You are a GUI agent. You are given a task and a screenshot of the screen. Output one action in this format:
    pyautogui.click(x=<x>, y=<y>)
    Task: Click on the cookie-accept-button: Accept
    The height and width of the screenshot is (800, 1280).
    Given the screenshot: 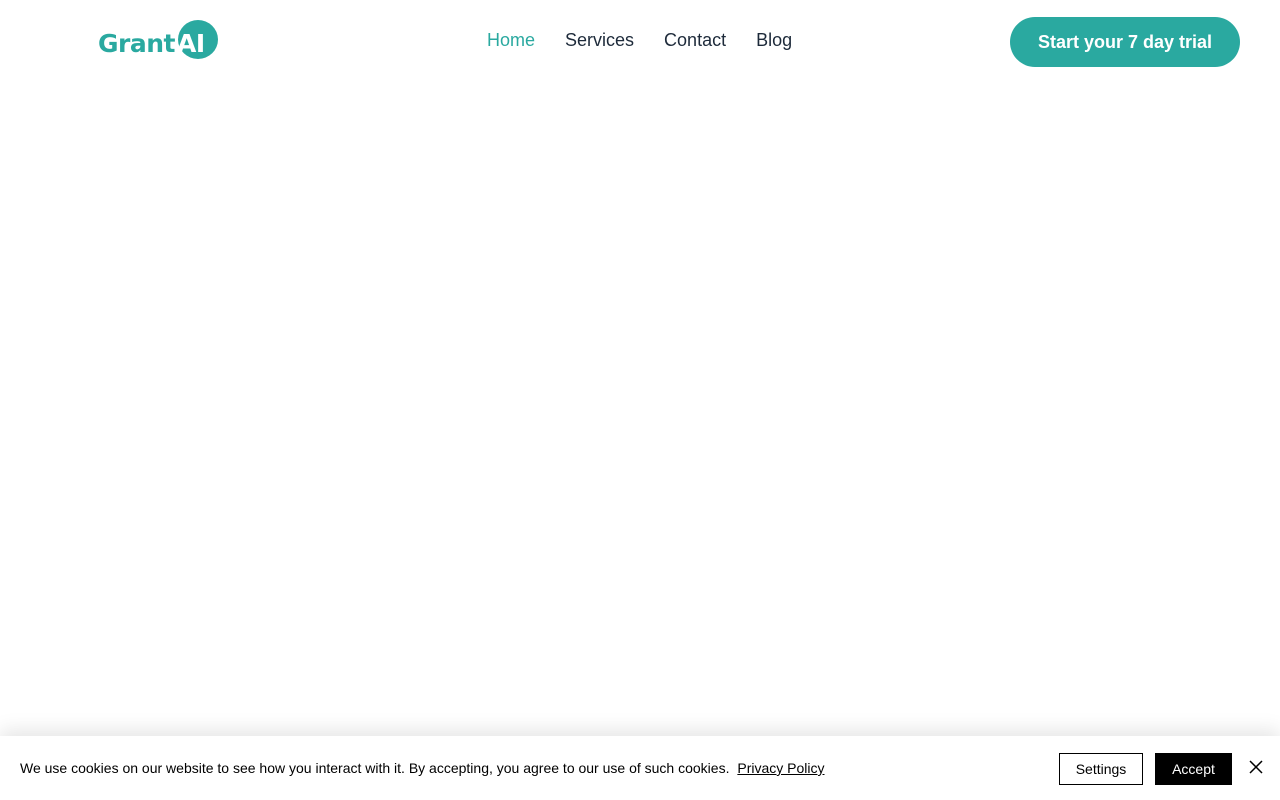 What is the action you would take?
    pyautogui.click(x=1193, y=769)
    